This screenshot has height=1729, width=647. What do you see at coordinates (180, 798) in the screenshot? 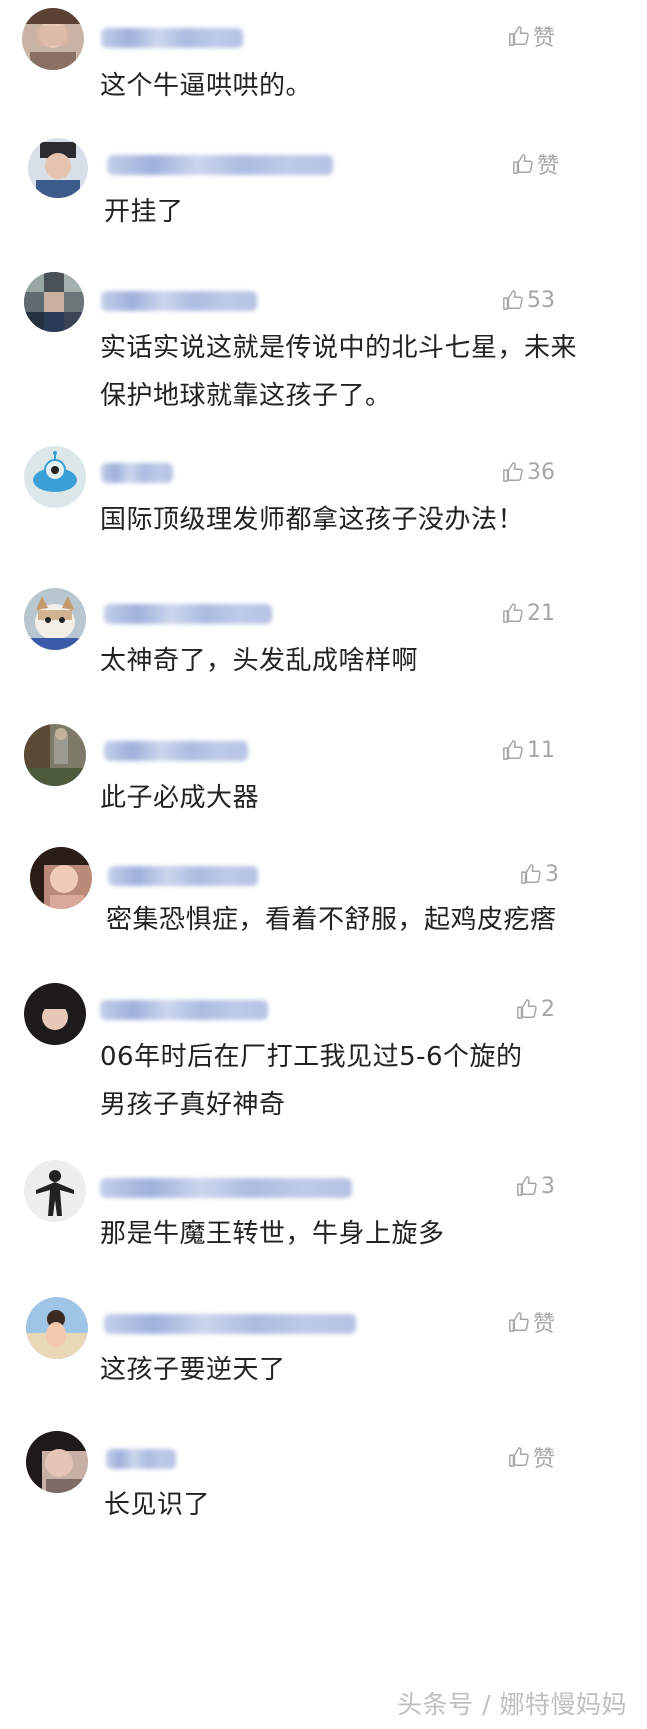
I see `comment-text: 此子必成大器` at bounding box center [180, 798].